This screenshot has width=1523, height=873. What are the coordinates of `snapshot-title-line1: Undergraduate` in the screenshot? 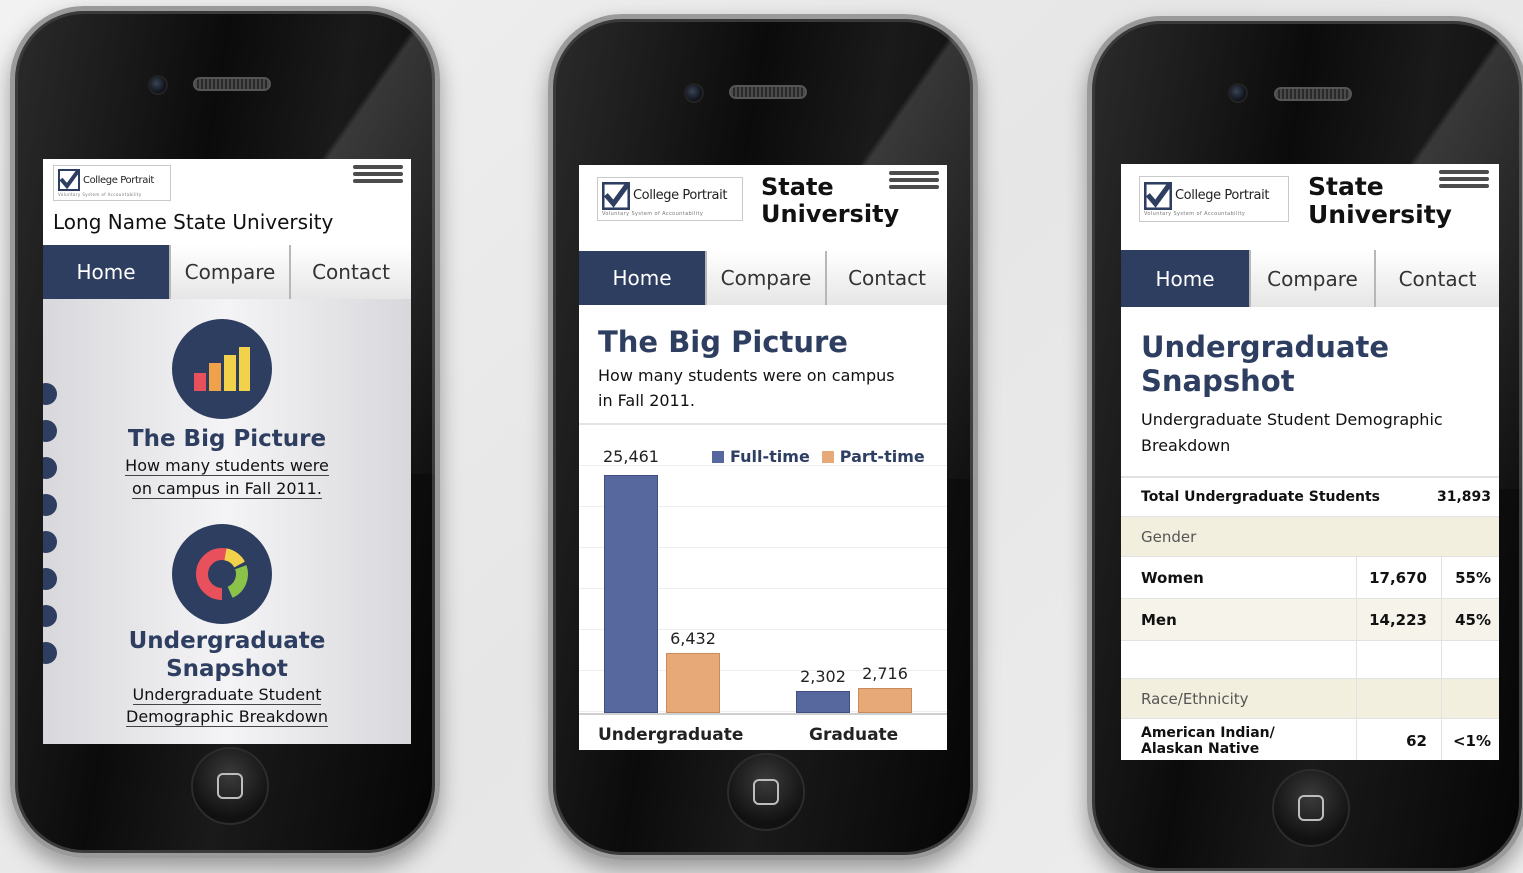 It's located at (227, 641).